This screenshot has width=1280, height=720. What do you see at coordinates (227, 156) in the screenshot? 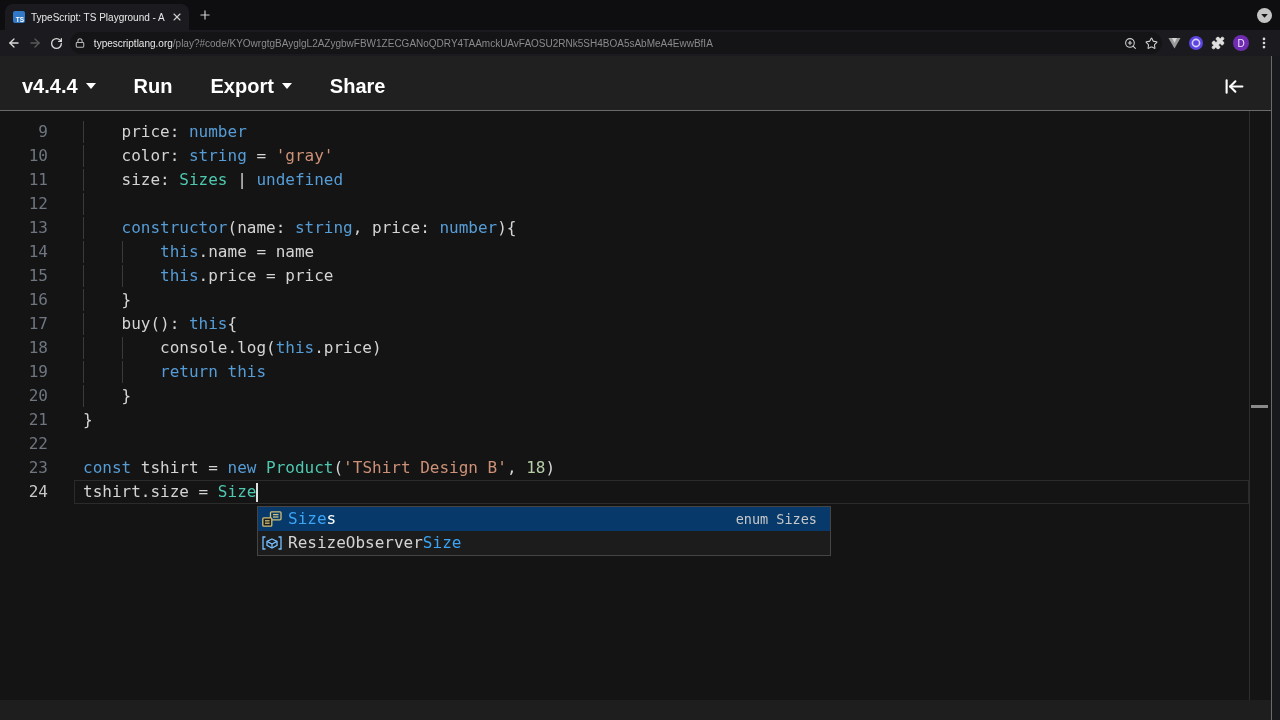
I see `code-line: color: string = 'gray'` at bounding box center [227, 156].